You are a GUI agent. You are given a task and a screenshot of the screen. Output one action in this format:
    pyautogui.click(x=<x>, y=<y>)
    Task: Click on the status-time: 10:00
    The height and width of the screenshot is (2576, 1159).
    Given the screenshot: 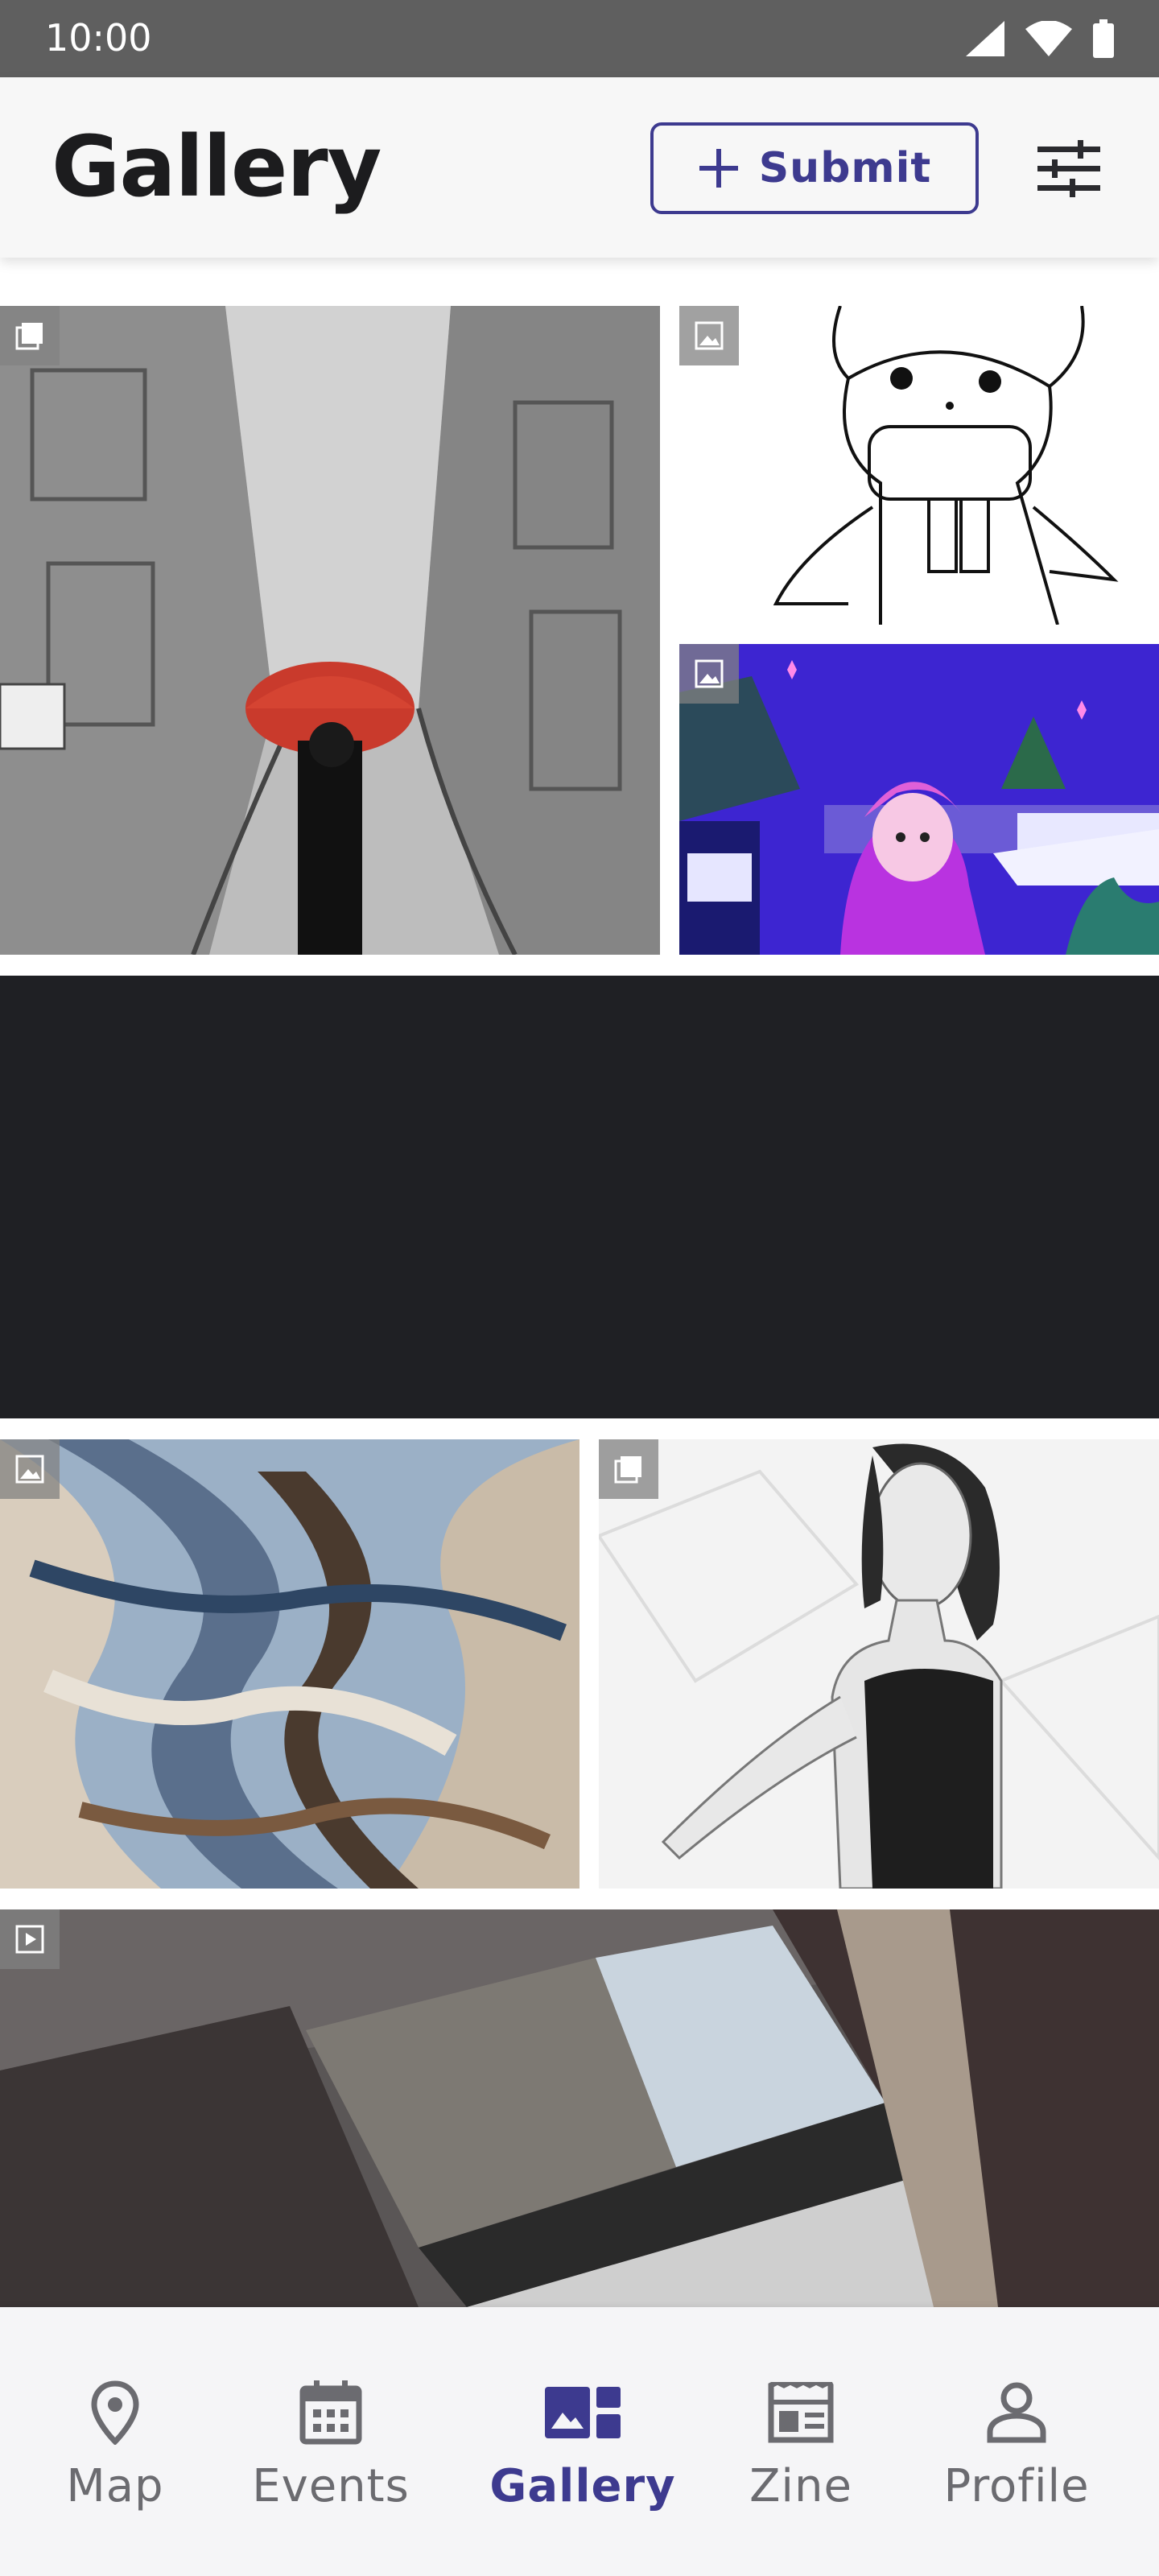 What is the action you would take?
    pyautogui.click(x=98, y=38)
    